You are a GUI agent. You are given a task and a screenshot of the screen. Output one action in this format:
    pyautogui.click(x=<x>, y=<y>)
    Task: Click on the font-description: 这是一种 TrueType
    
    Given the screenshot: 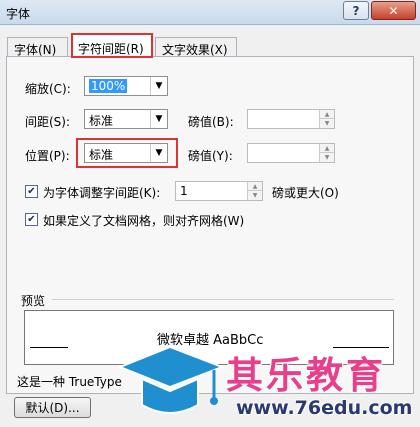 What is the action you would take?
    pyautogui.click(x=69, y=382)
    